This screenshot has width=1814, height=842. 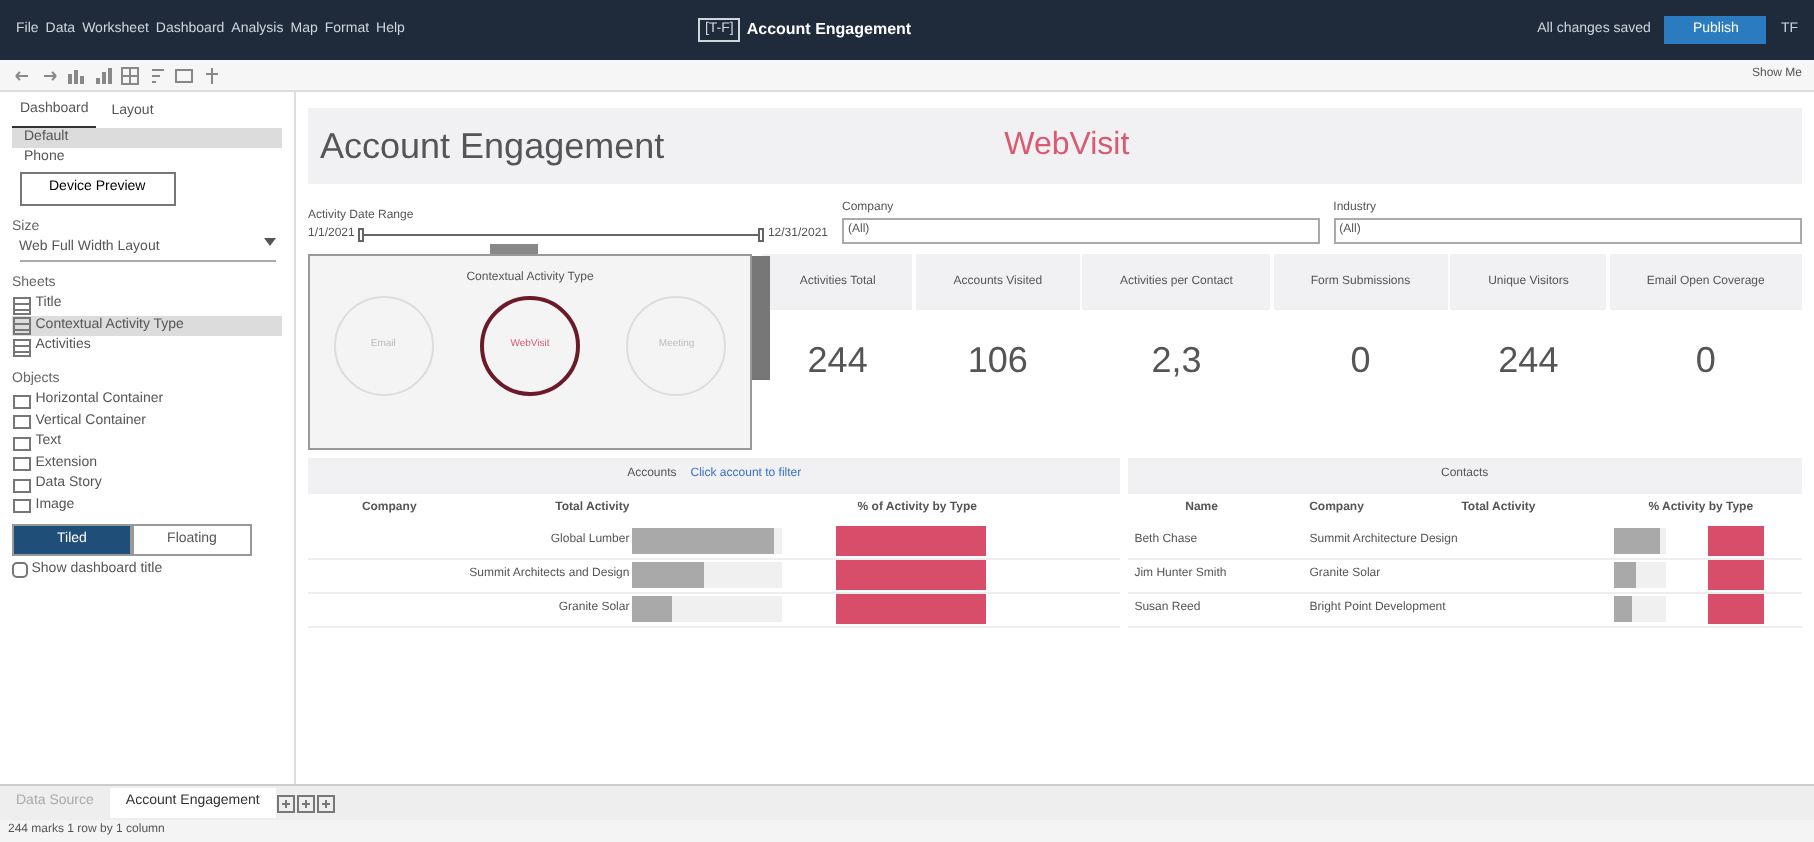 I want to click on kpi-value: 2,3, so click(x=1176, y=360).